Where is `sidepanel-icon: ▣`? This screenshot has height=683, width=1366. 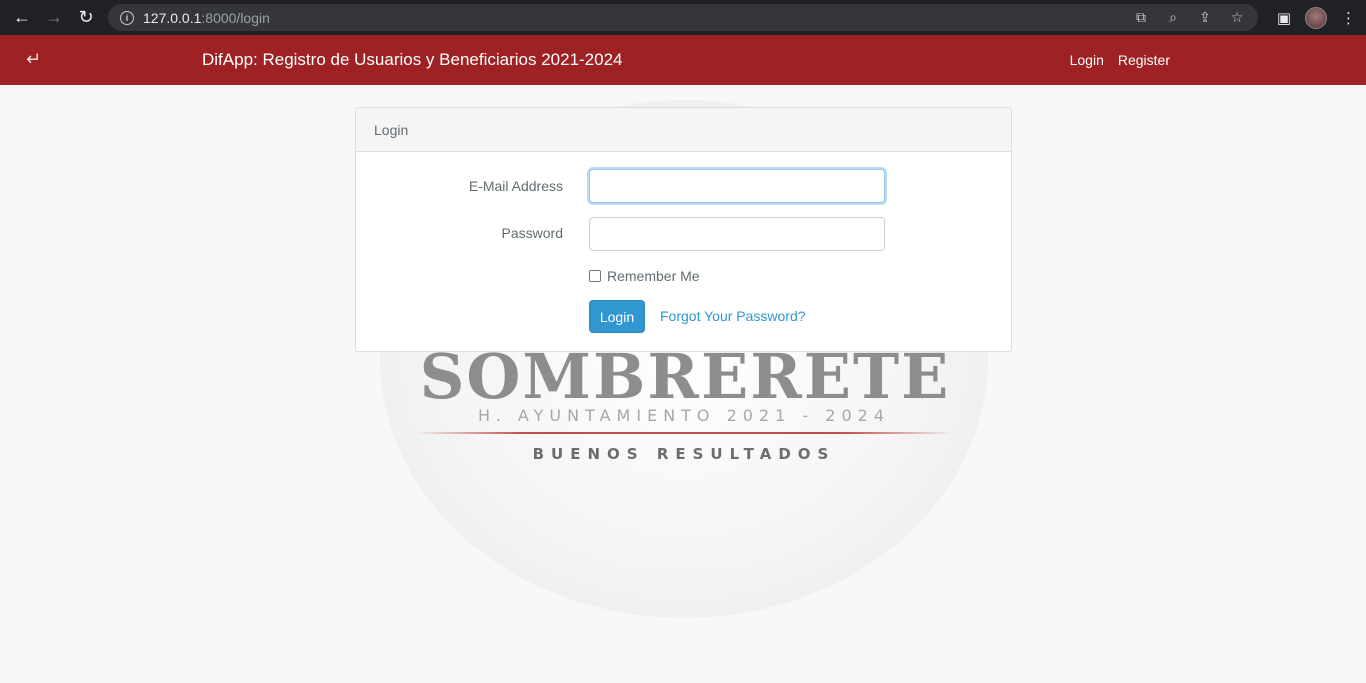
sidepanel-icon: ▣ is located at coordinates (1284, 18).